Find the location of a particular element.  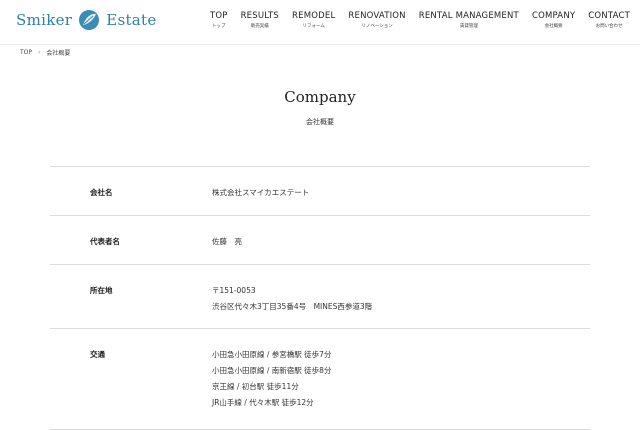

table-row: 会社名 株式会社スマイカエステート is located at coordinates (320, 191).